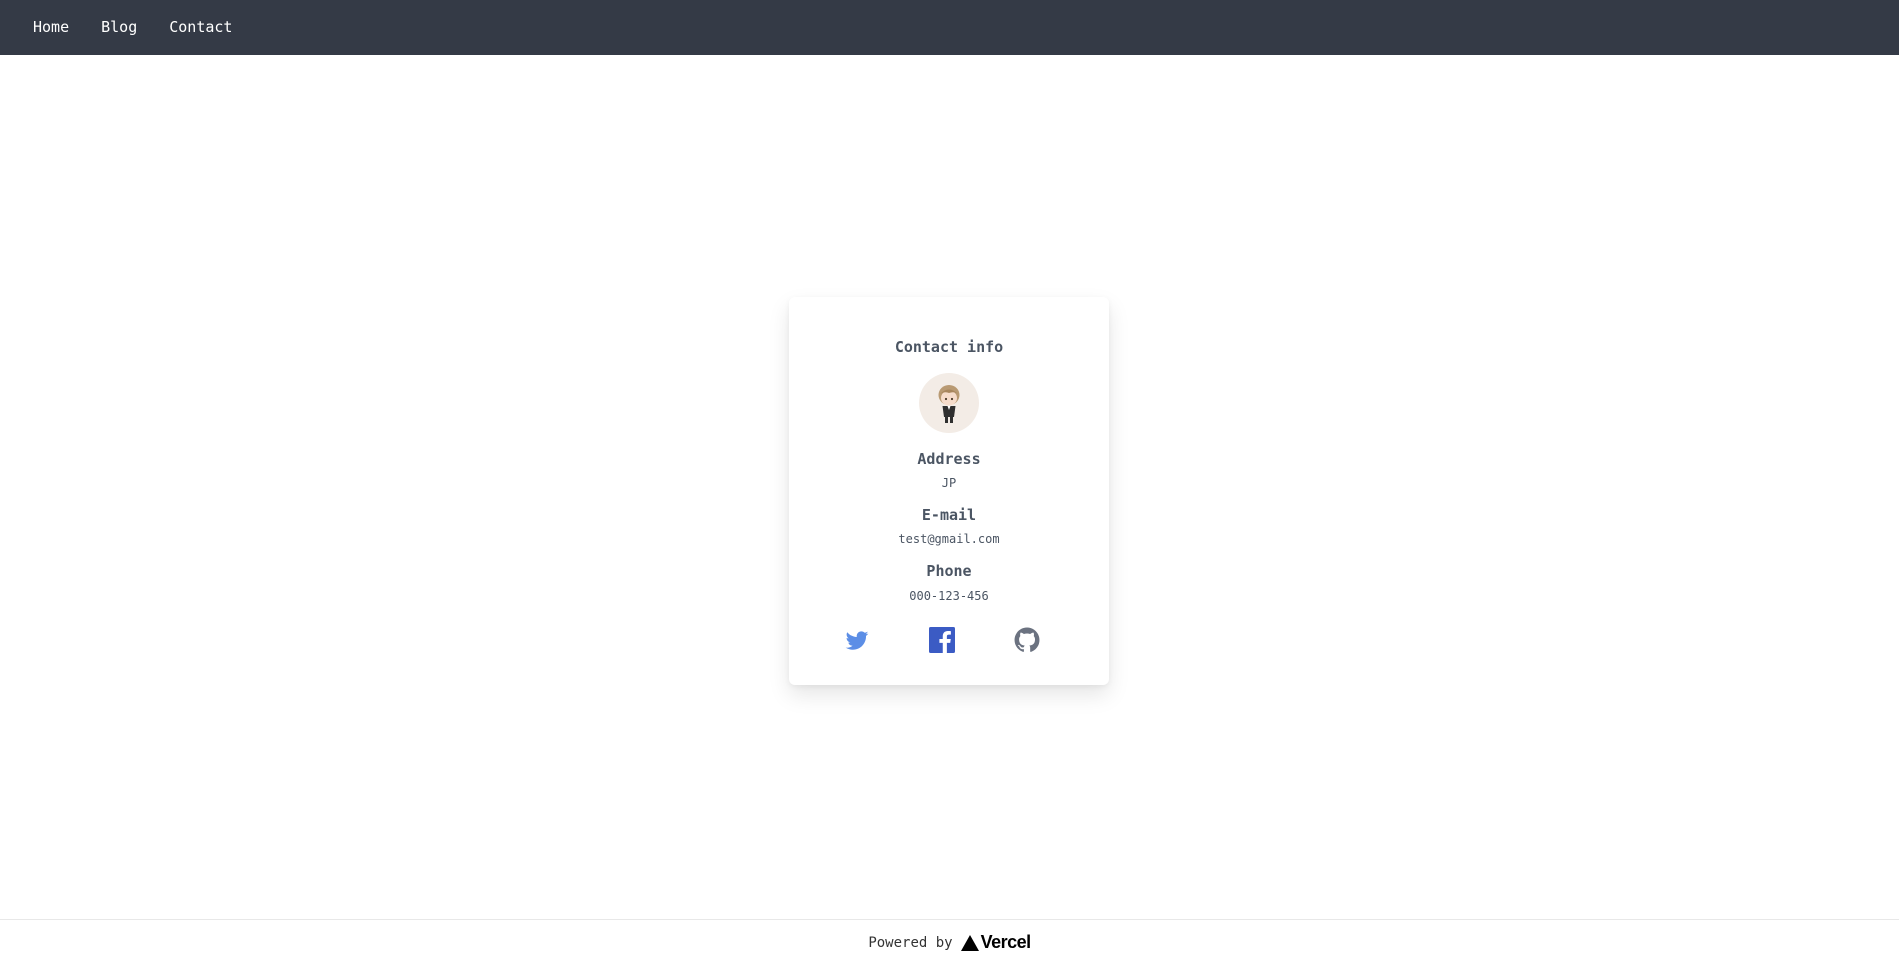  I want to click on vercel-wordmark: Vercel, so click(1006, 942).